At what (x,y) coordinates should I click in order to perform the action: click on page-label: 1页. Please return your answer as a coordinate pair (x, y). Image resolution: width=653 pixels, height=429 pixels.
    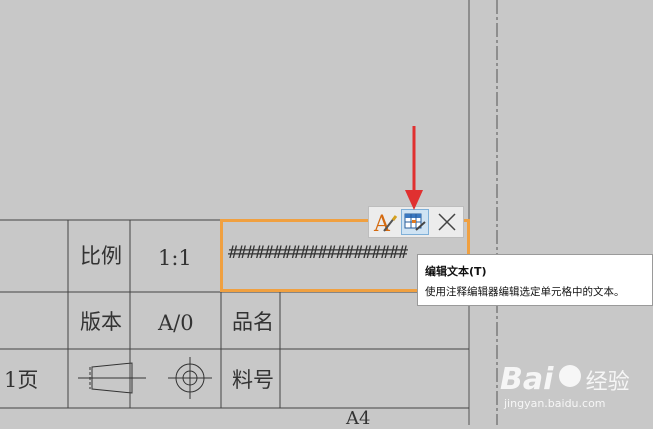
    Looking at the image, I should click on (21, 380).